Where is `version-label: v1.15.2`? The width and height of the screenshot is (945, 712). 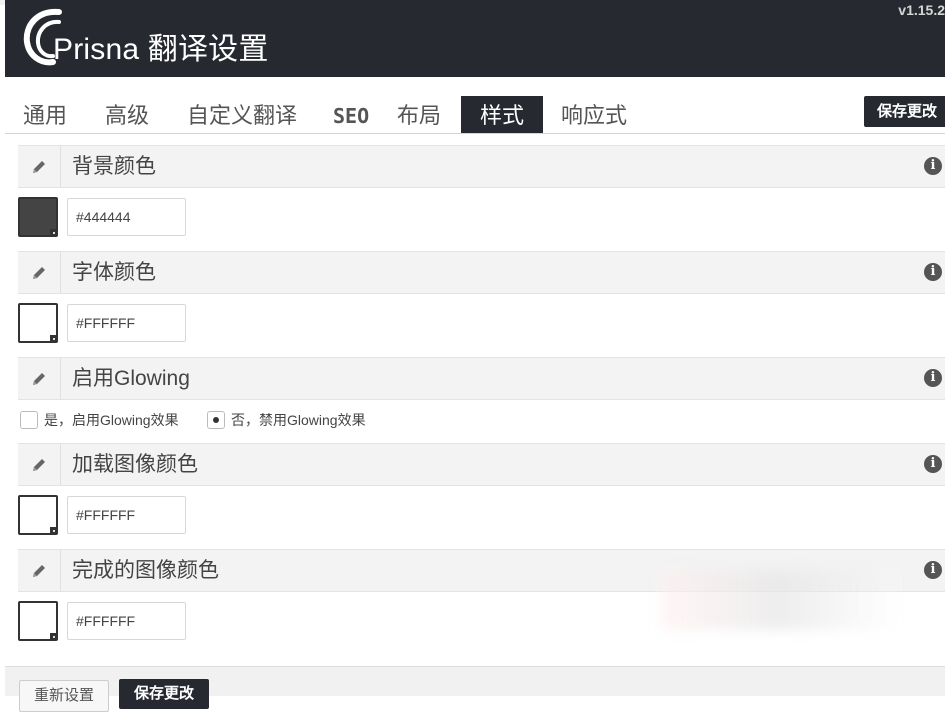
version-label: v1.15.2 is located at coordinates (921, 10).